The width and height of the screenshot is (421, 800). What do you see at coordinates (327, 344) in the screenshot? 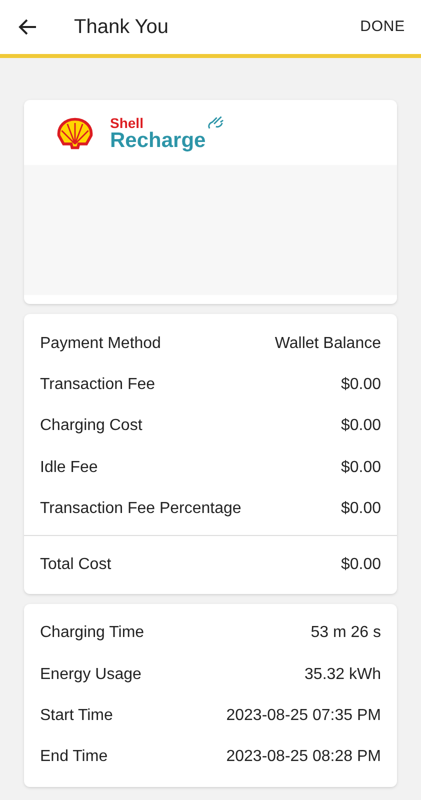
I see `detail-value: Wallet Balance` at bounding box center [327, 344].